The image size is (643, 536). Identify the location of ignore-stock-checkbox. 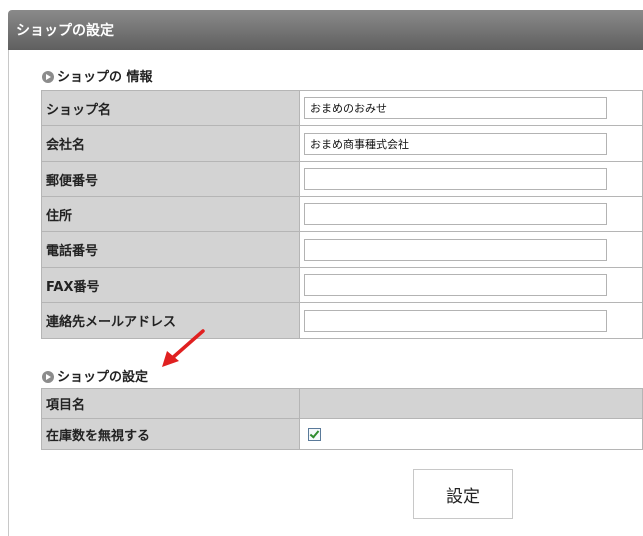
(314, 434).